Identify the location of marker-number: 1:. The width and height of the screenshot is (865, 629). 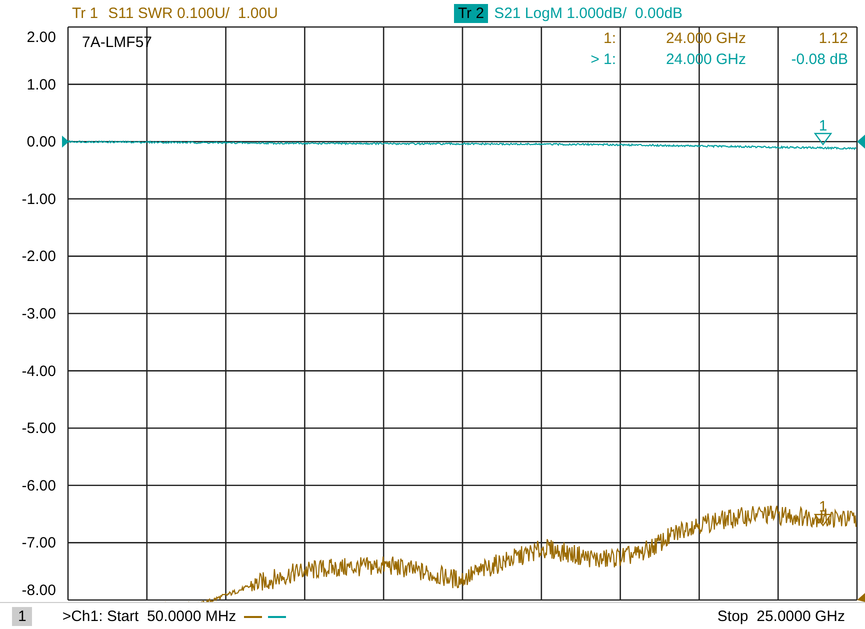
(609, 38).